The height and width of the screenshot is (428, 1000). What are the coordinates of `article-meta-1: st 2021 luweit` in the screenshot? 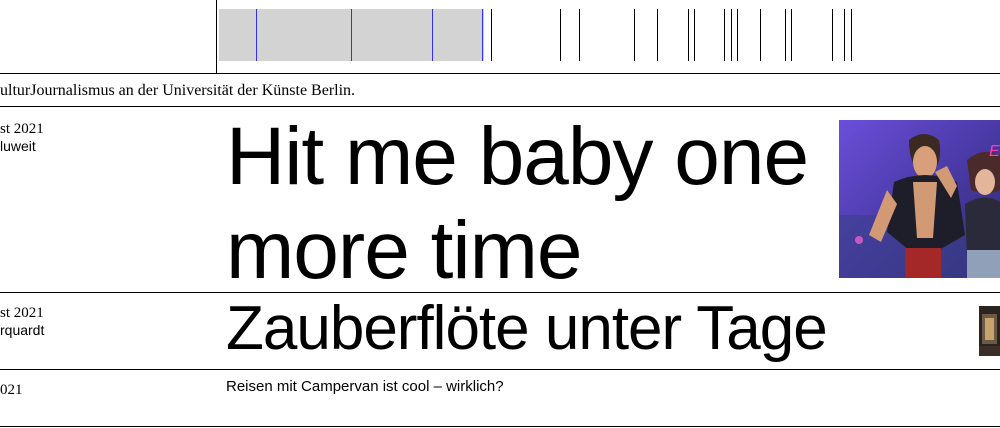 It's located at (22, 138).